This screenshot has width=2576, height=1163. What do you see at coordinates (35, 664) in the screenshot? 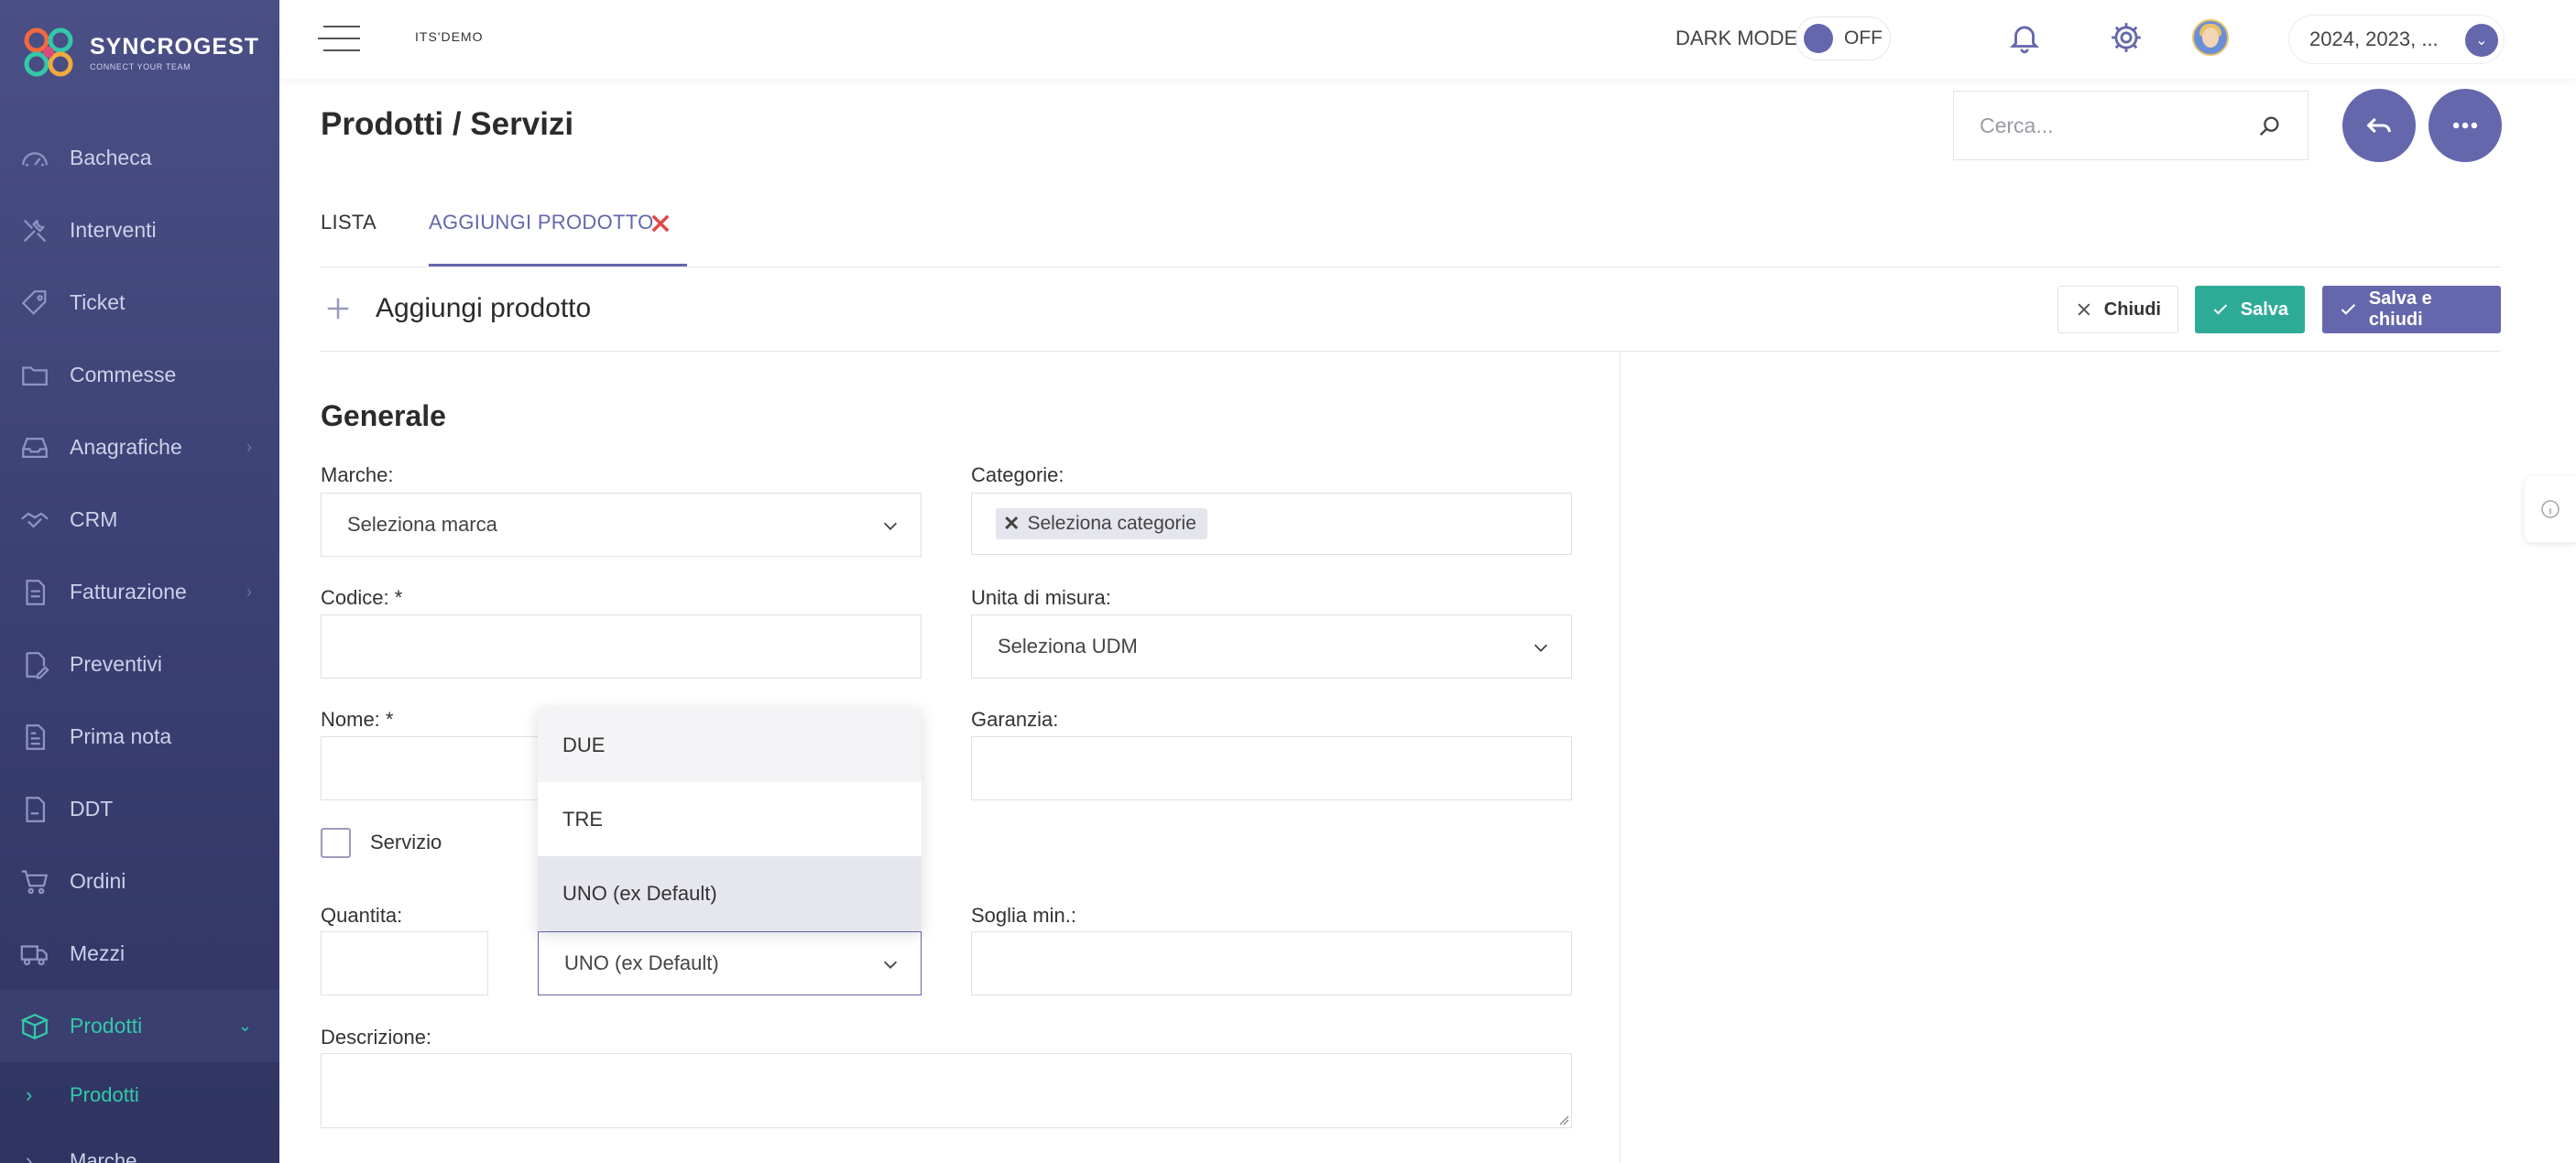
I see `edit-document-icon` at bounding box center [35, 664].